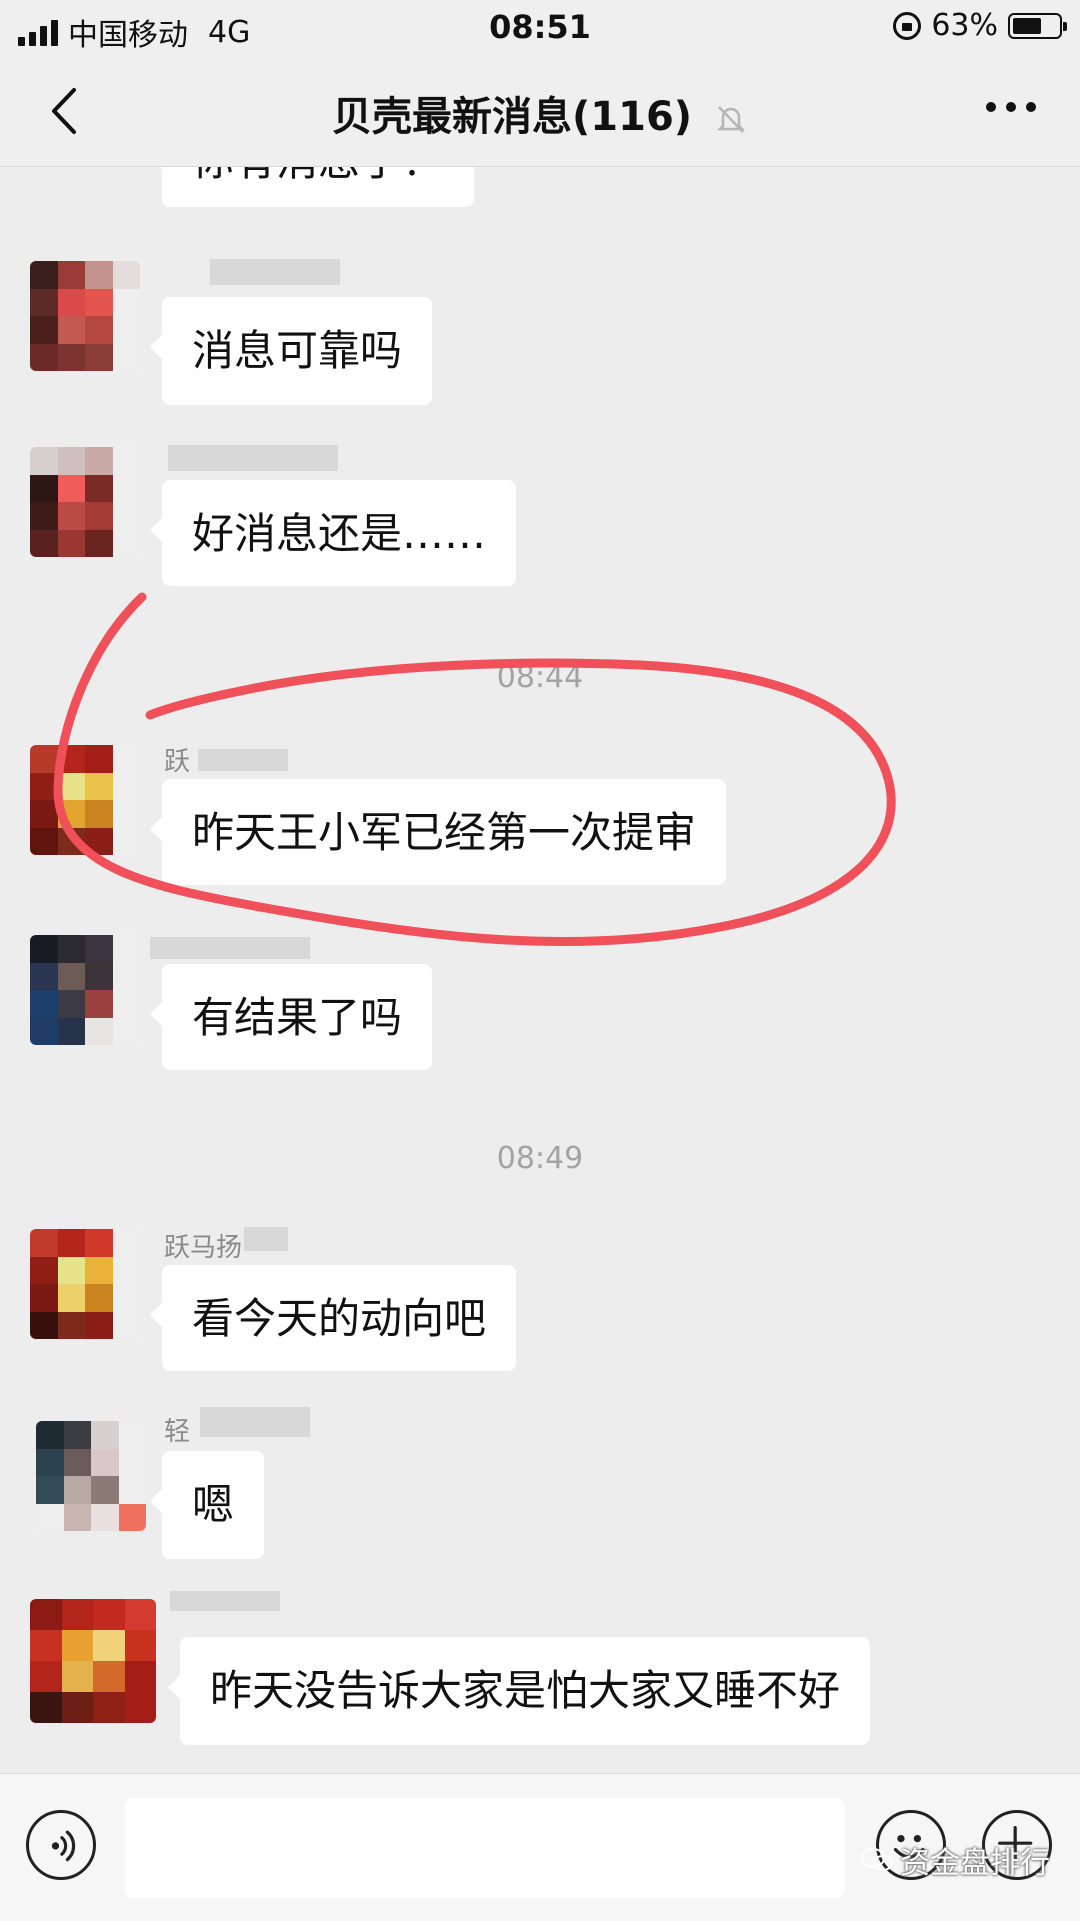 The width and height of the screenshot is (1080, 1921). Describe the element at coordinates (512, 117) in the screenshot. I see `chat-title: 贝壳最新消息(116)` at that location.